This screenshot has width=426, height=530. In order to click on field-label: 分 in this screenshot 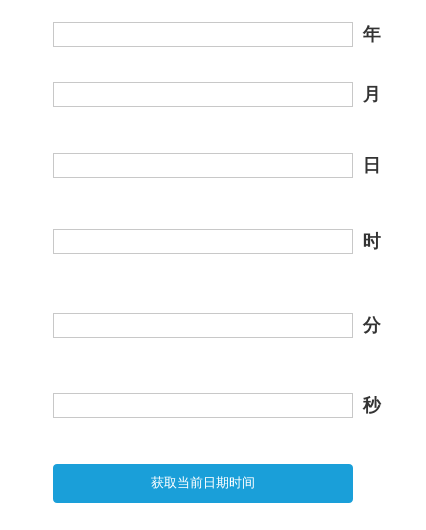, I will do `click(372, 326)`.